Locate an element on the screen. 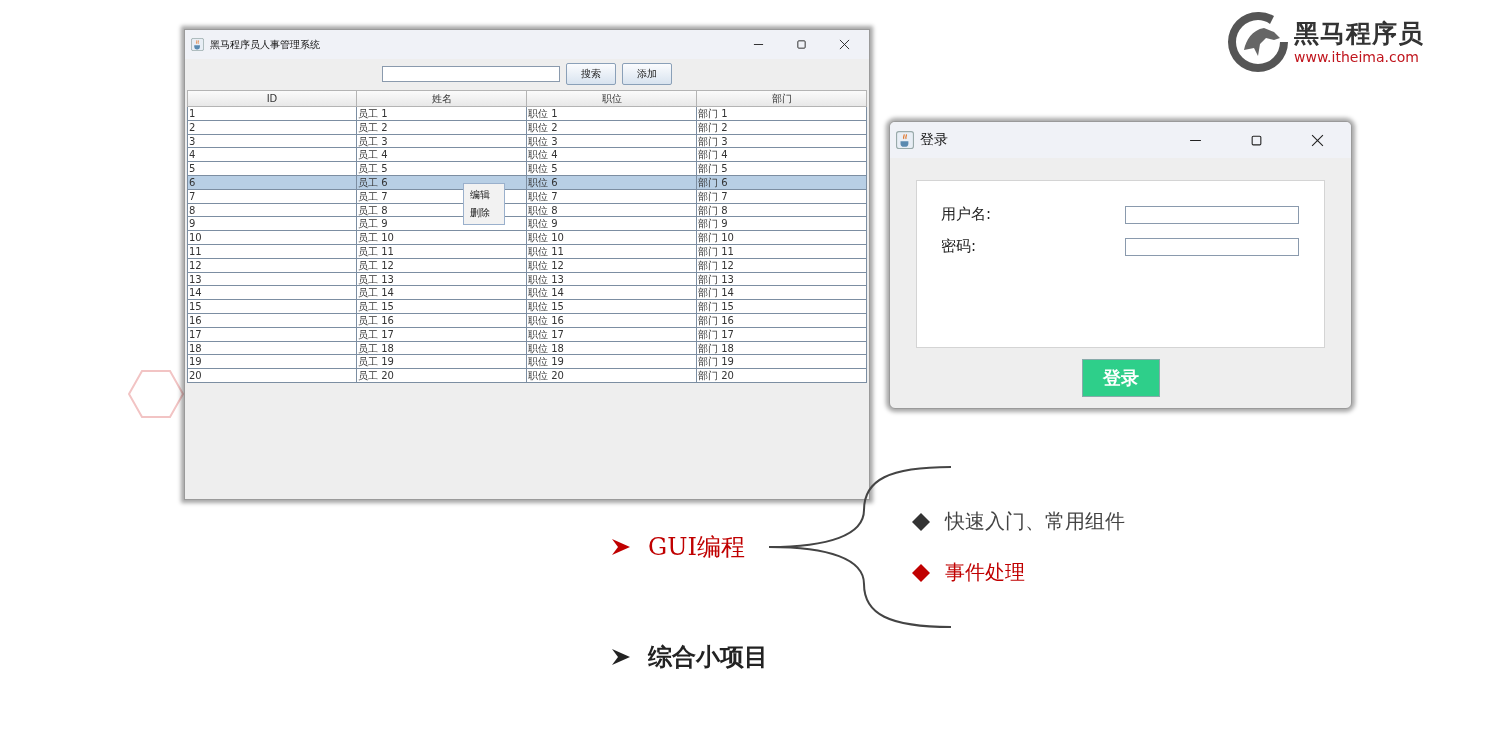 The image size is (1488, 748). table-cell: 员工 10 is located at coordinates (442, 238).